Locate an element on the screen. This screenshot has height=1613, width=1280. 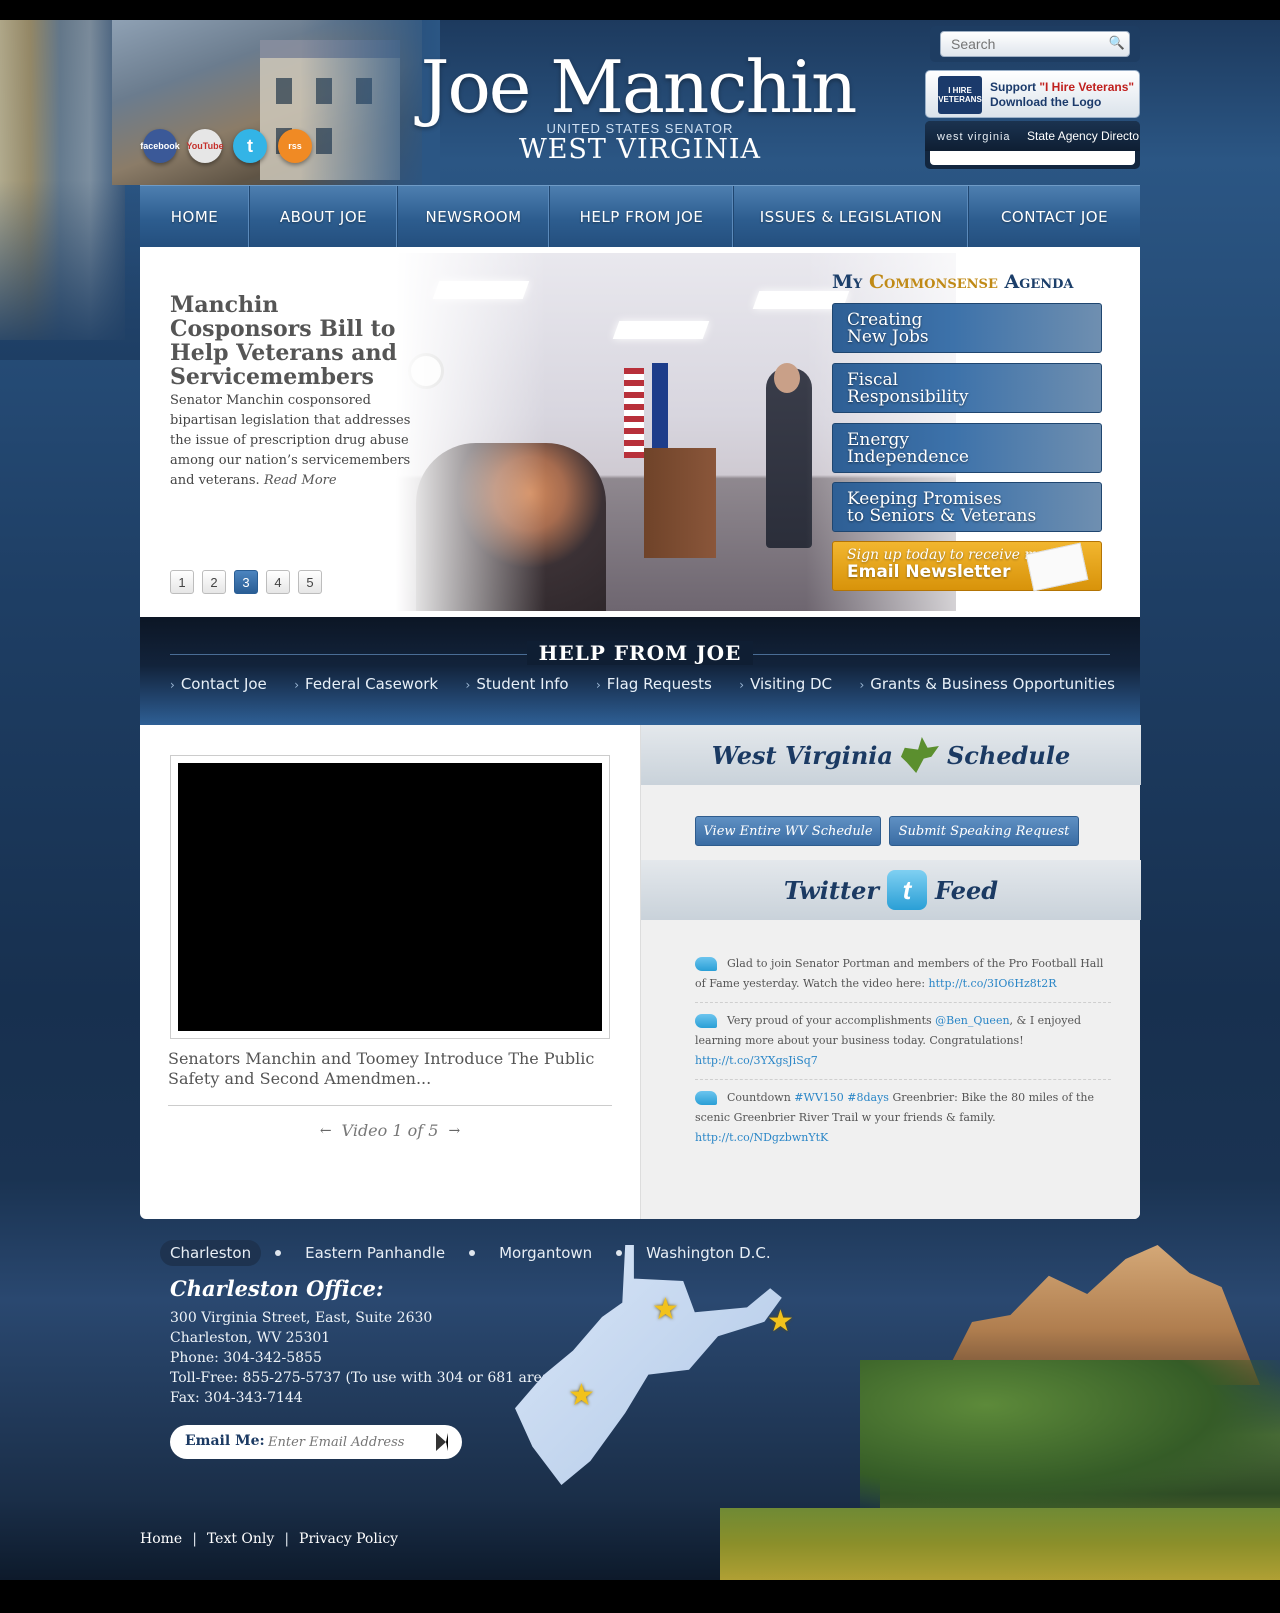
next-video-arrow-icon: → is located at coordinates (454, 1131).